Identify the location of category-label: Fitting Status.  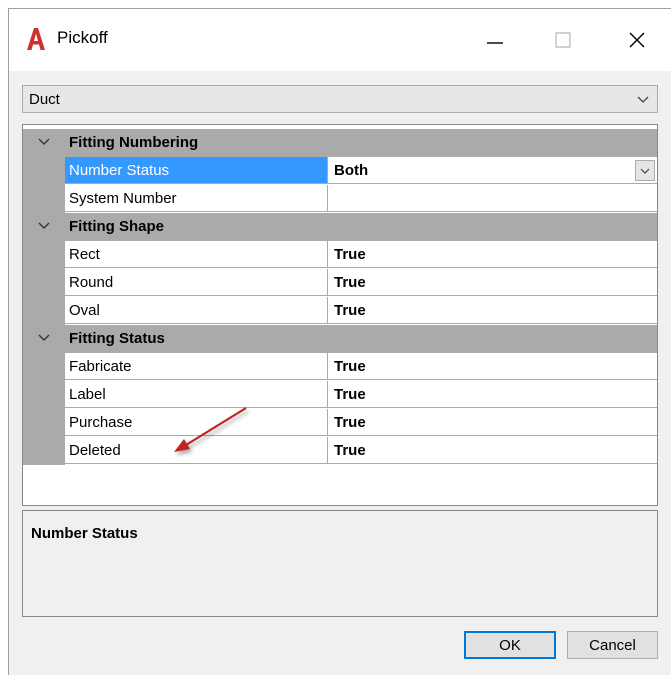
(117, 338).